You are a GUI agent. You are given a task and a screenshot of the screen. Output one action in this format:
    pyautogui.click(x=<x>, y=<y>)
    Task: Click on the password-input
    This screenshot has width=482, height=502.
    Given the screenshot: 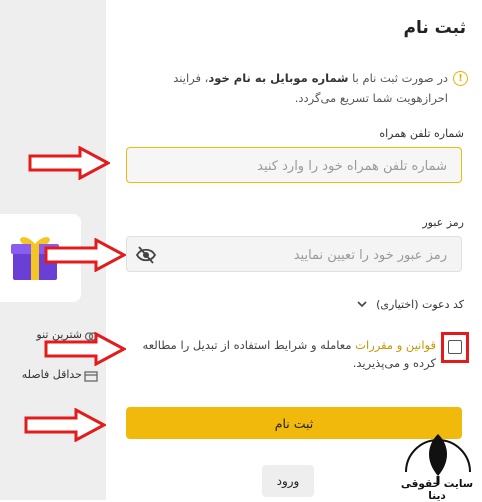 What is the action you would take?
    pyautogui.click(x=308, y=255)
    